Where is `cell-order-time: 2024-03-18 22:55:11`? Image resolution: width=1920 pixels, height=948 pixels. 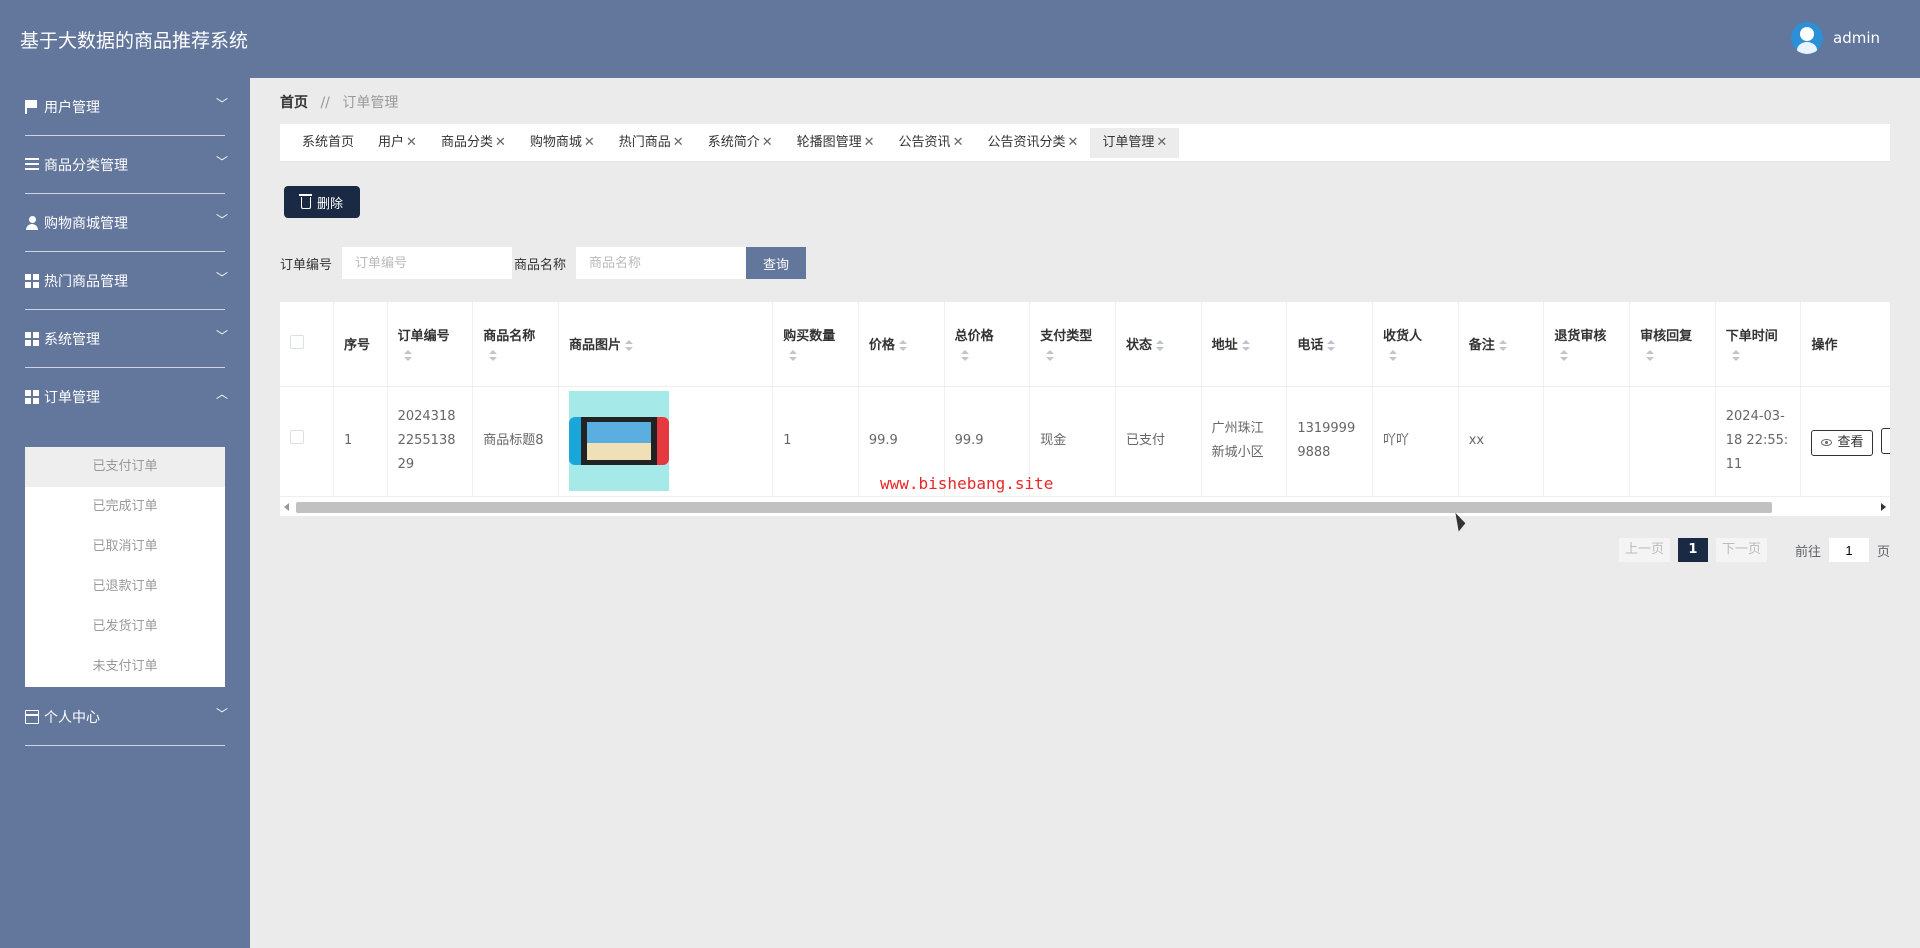 cell-order-time: 2024-03-18 22:55:11 is located at coordinates (1758, 441).